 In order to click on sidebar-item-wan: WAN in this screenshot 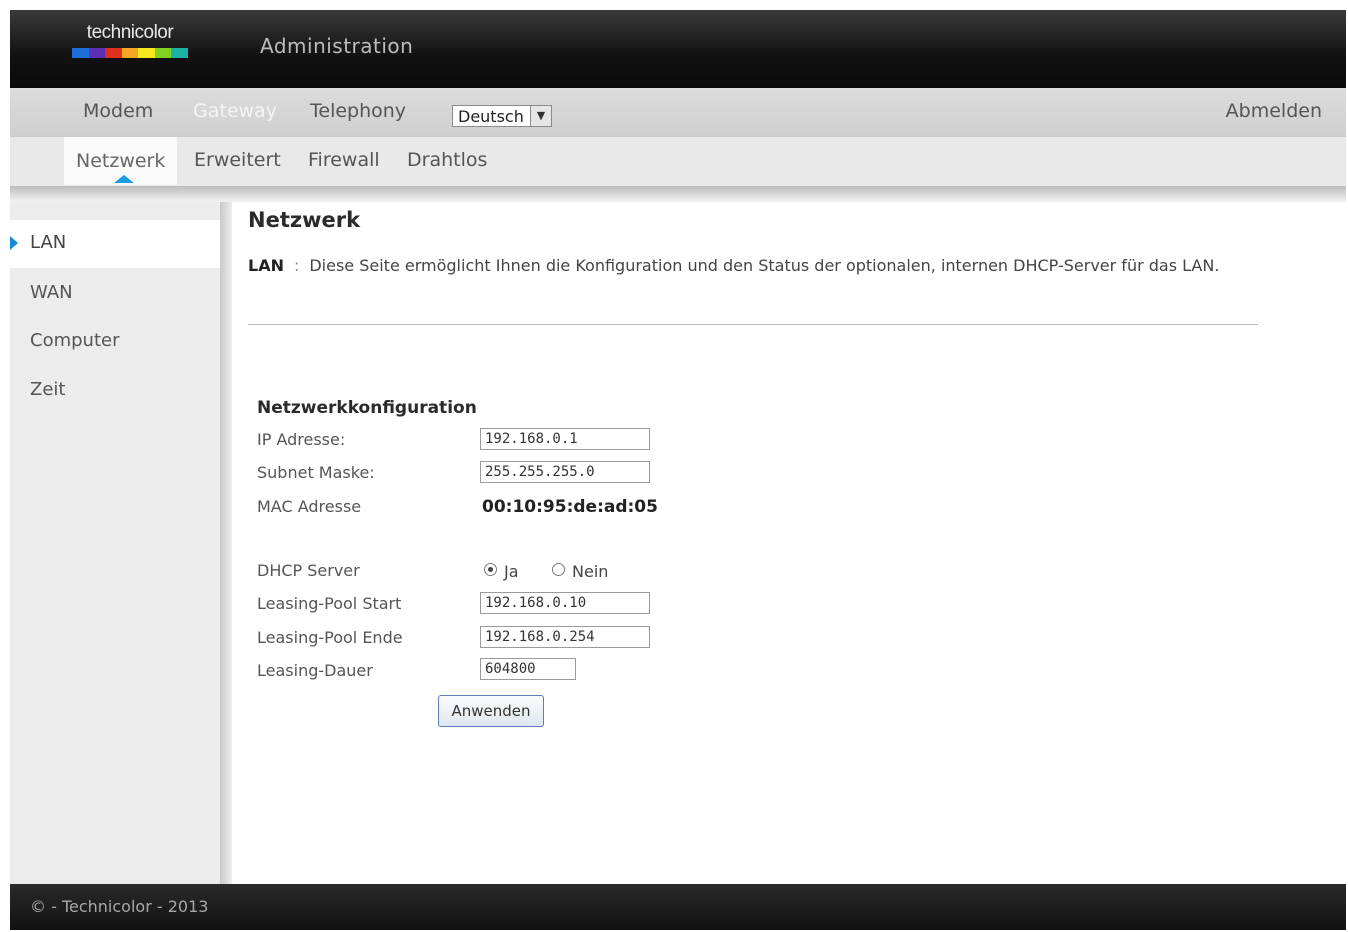, I will do `click(115, 294)`.